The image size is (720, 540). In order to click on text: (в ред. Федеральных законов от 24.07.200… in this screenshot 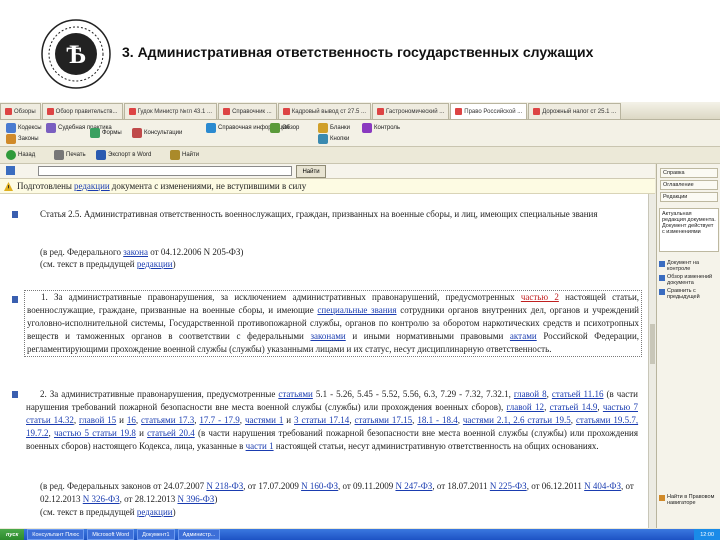, I will do `click(123, 486)`.